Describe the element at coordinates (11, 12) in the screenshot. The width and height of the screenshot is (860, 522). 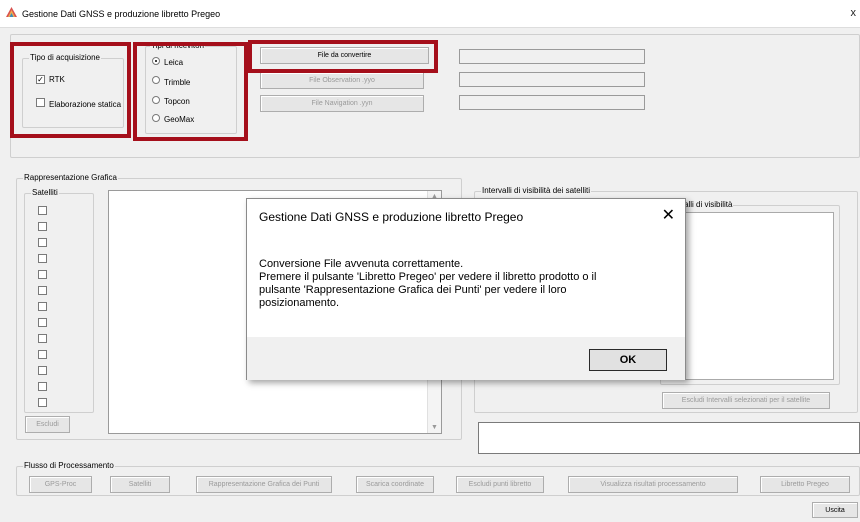
I see `app-icon` at that location.